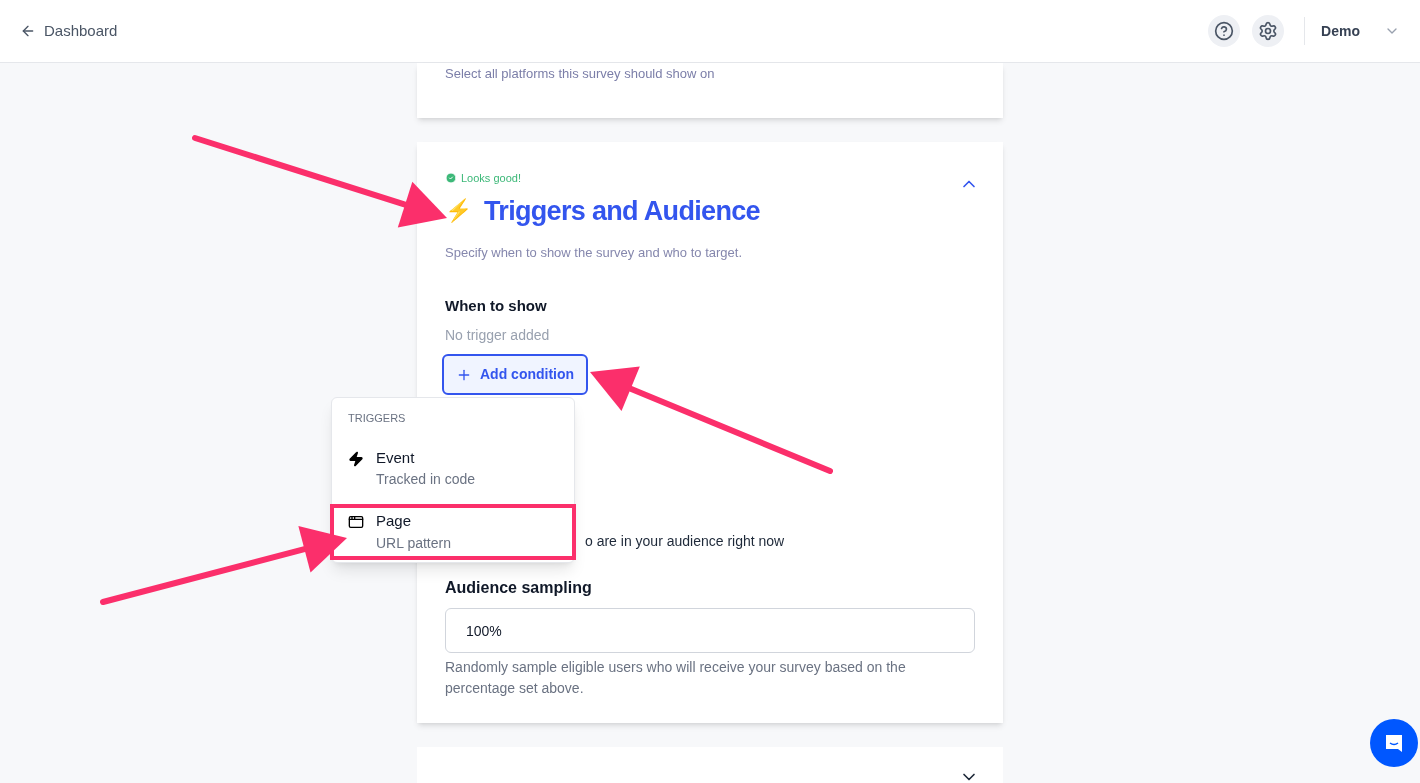 The width and height of the screenshot is (1420, 783). I want to click on menu-heading: TRIGGERS, so click(377, 418).